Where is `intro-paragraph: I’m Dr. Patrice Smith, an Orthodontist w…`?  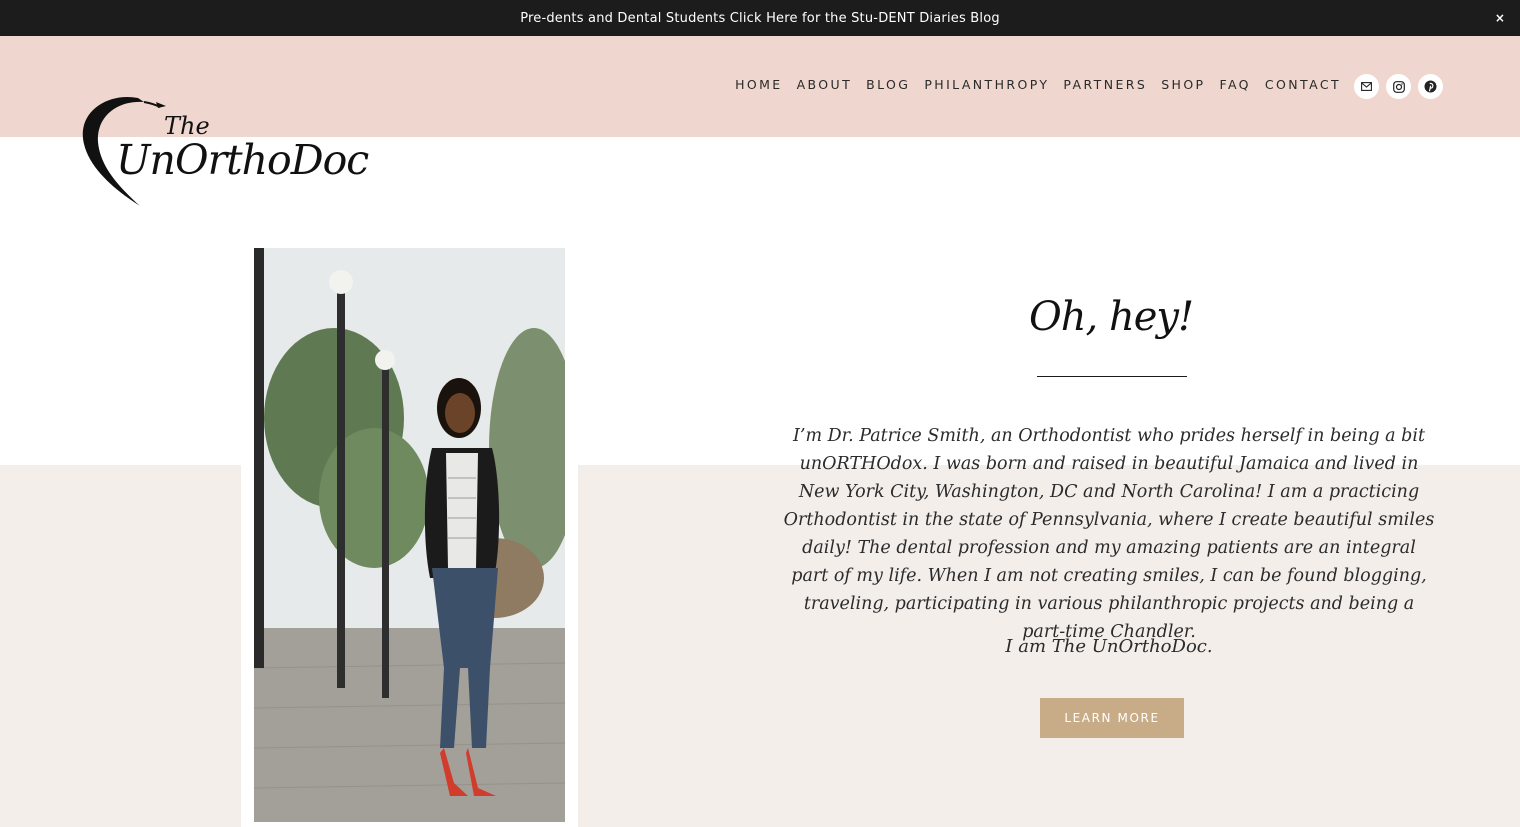 intro-paragraph: I’m Dr. Patrice Smith, an Orthodontist w… is located at coordinates (1109, 534).